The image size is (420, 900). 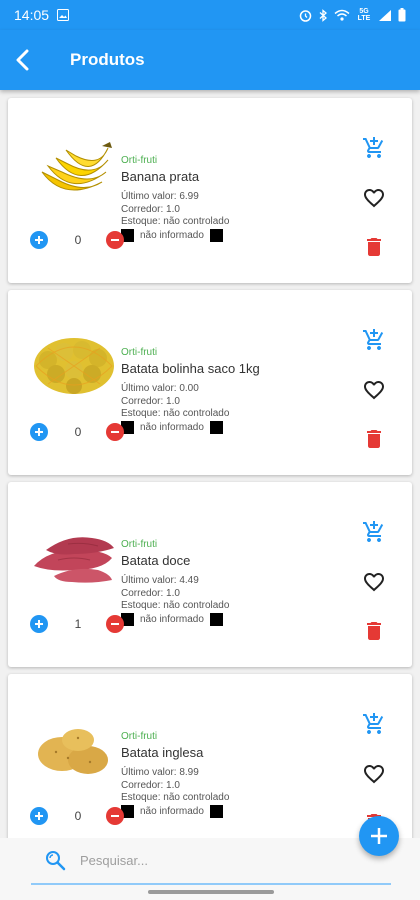 What do you see at coordinates (107, 59) in the screenshot?
I see `page-title: Produtos` at bounding box center [107, 59].